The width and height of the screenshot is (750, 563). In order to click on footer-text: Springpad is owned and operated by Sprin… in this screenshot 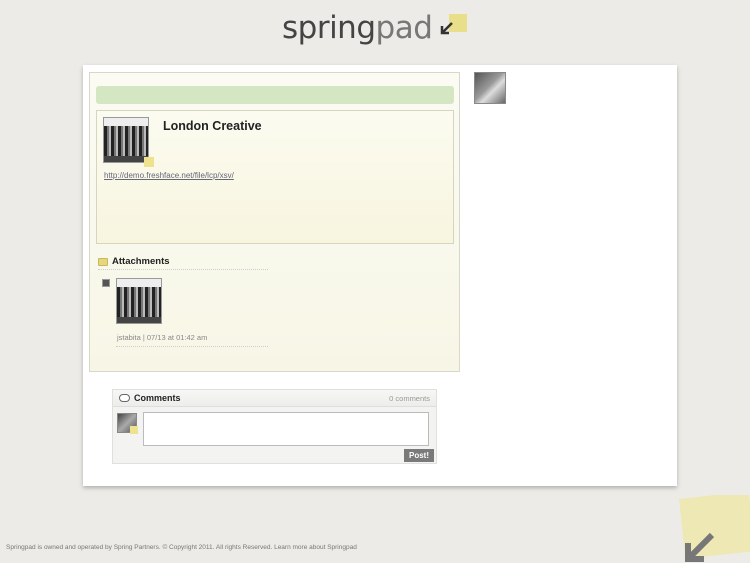, I will do `click(139, 547)`.